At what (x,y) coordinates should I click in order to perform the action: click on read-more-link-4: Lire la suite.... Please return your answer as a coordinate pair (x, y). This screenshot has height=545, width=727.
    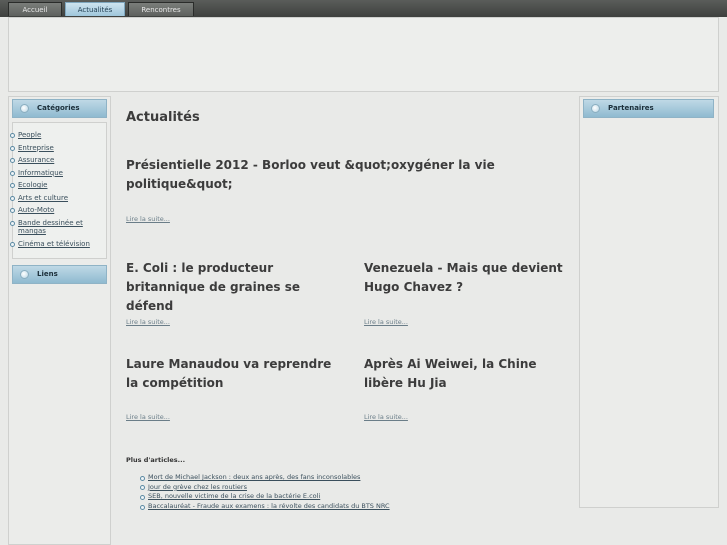
    Looking at the image, I should click on (148, 417).